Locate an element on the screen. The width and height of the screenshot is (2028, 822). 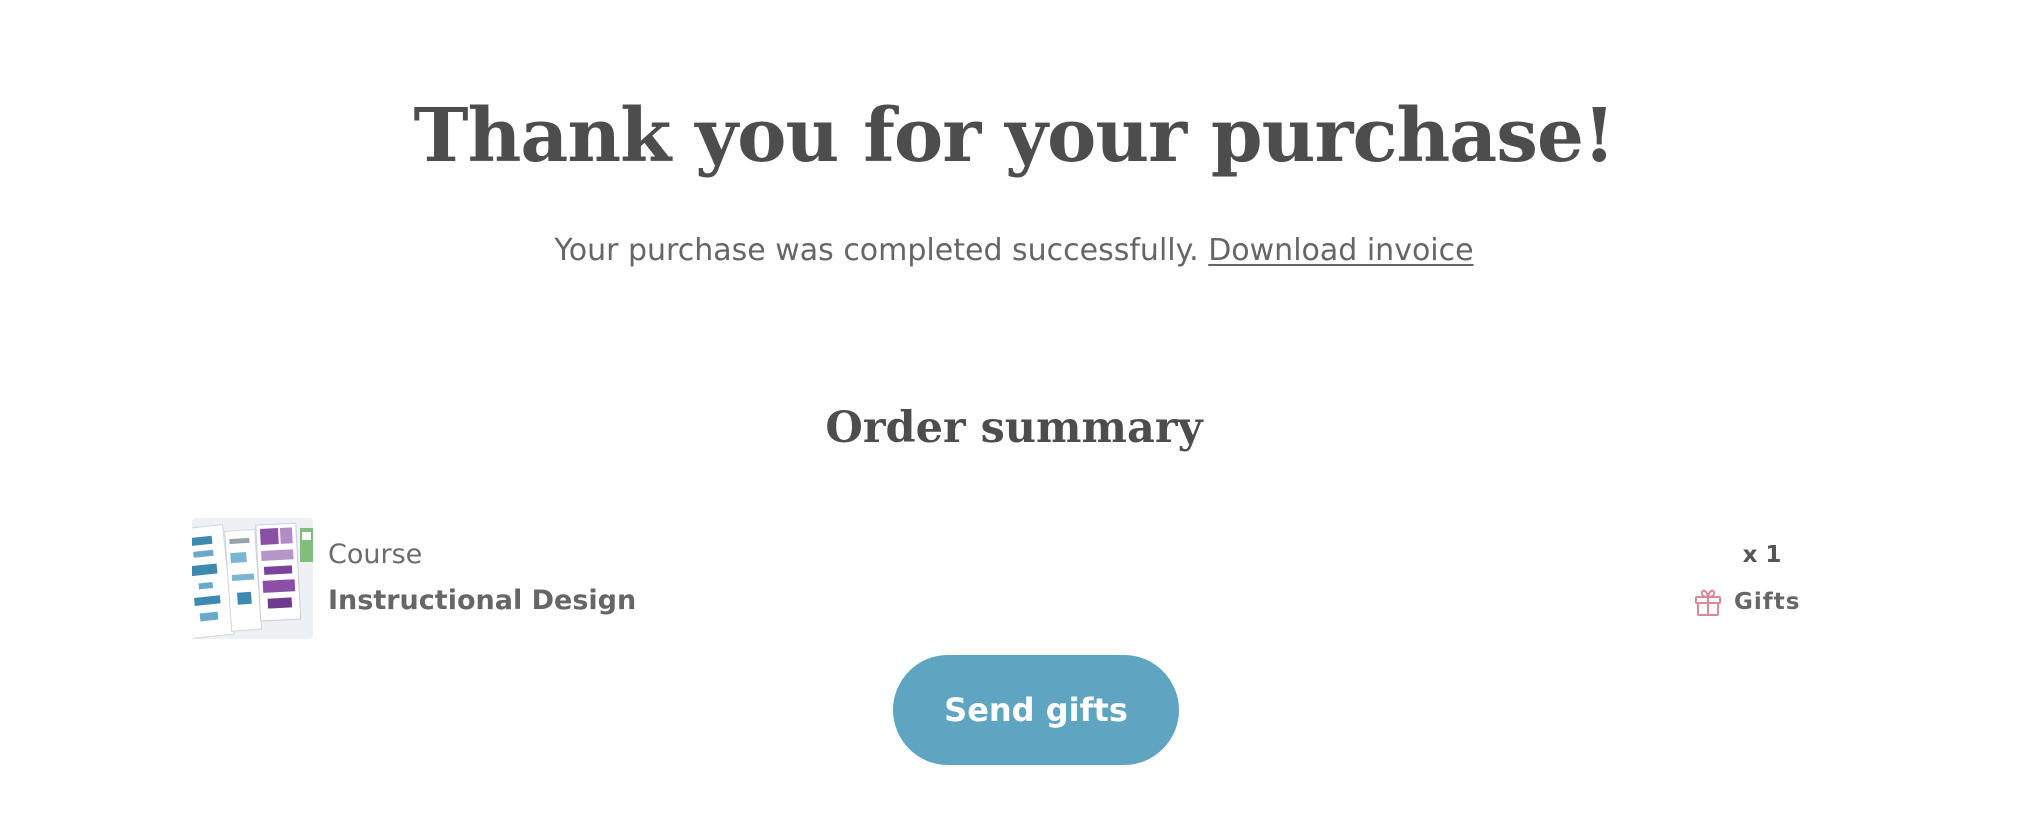
item-type: Course is located at coordinates (375, 554).